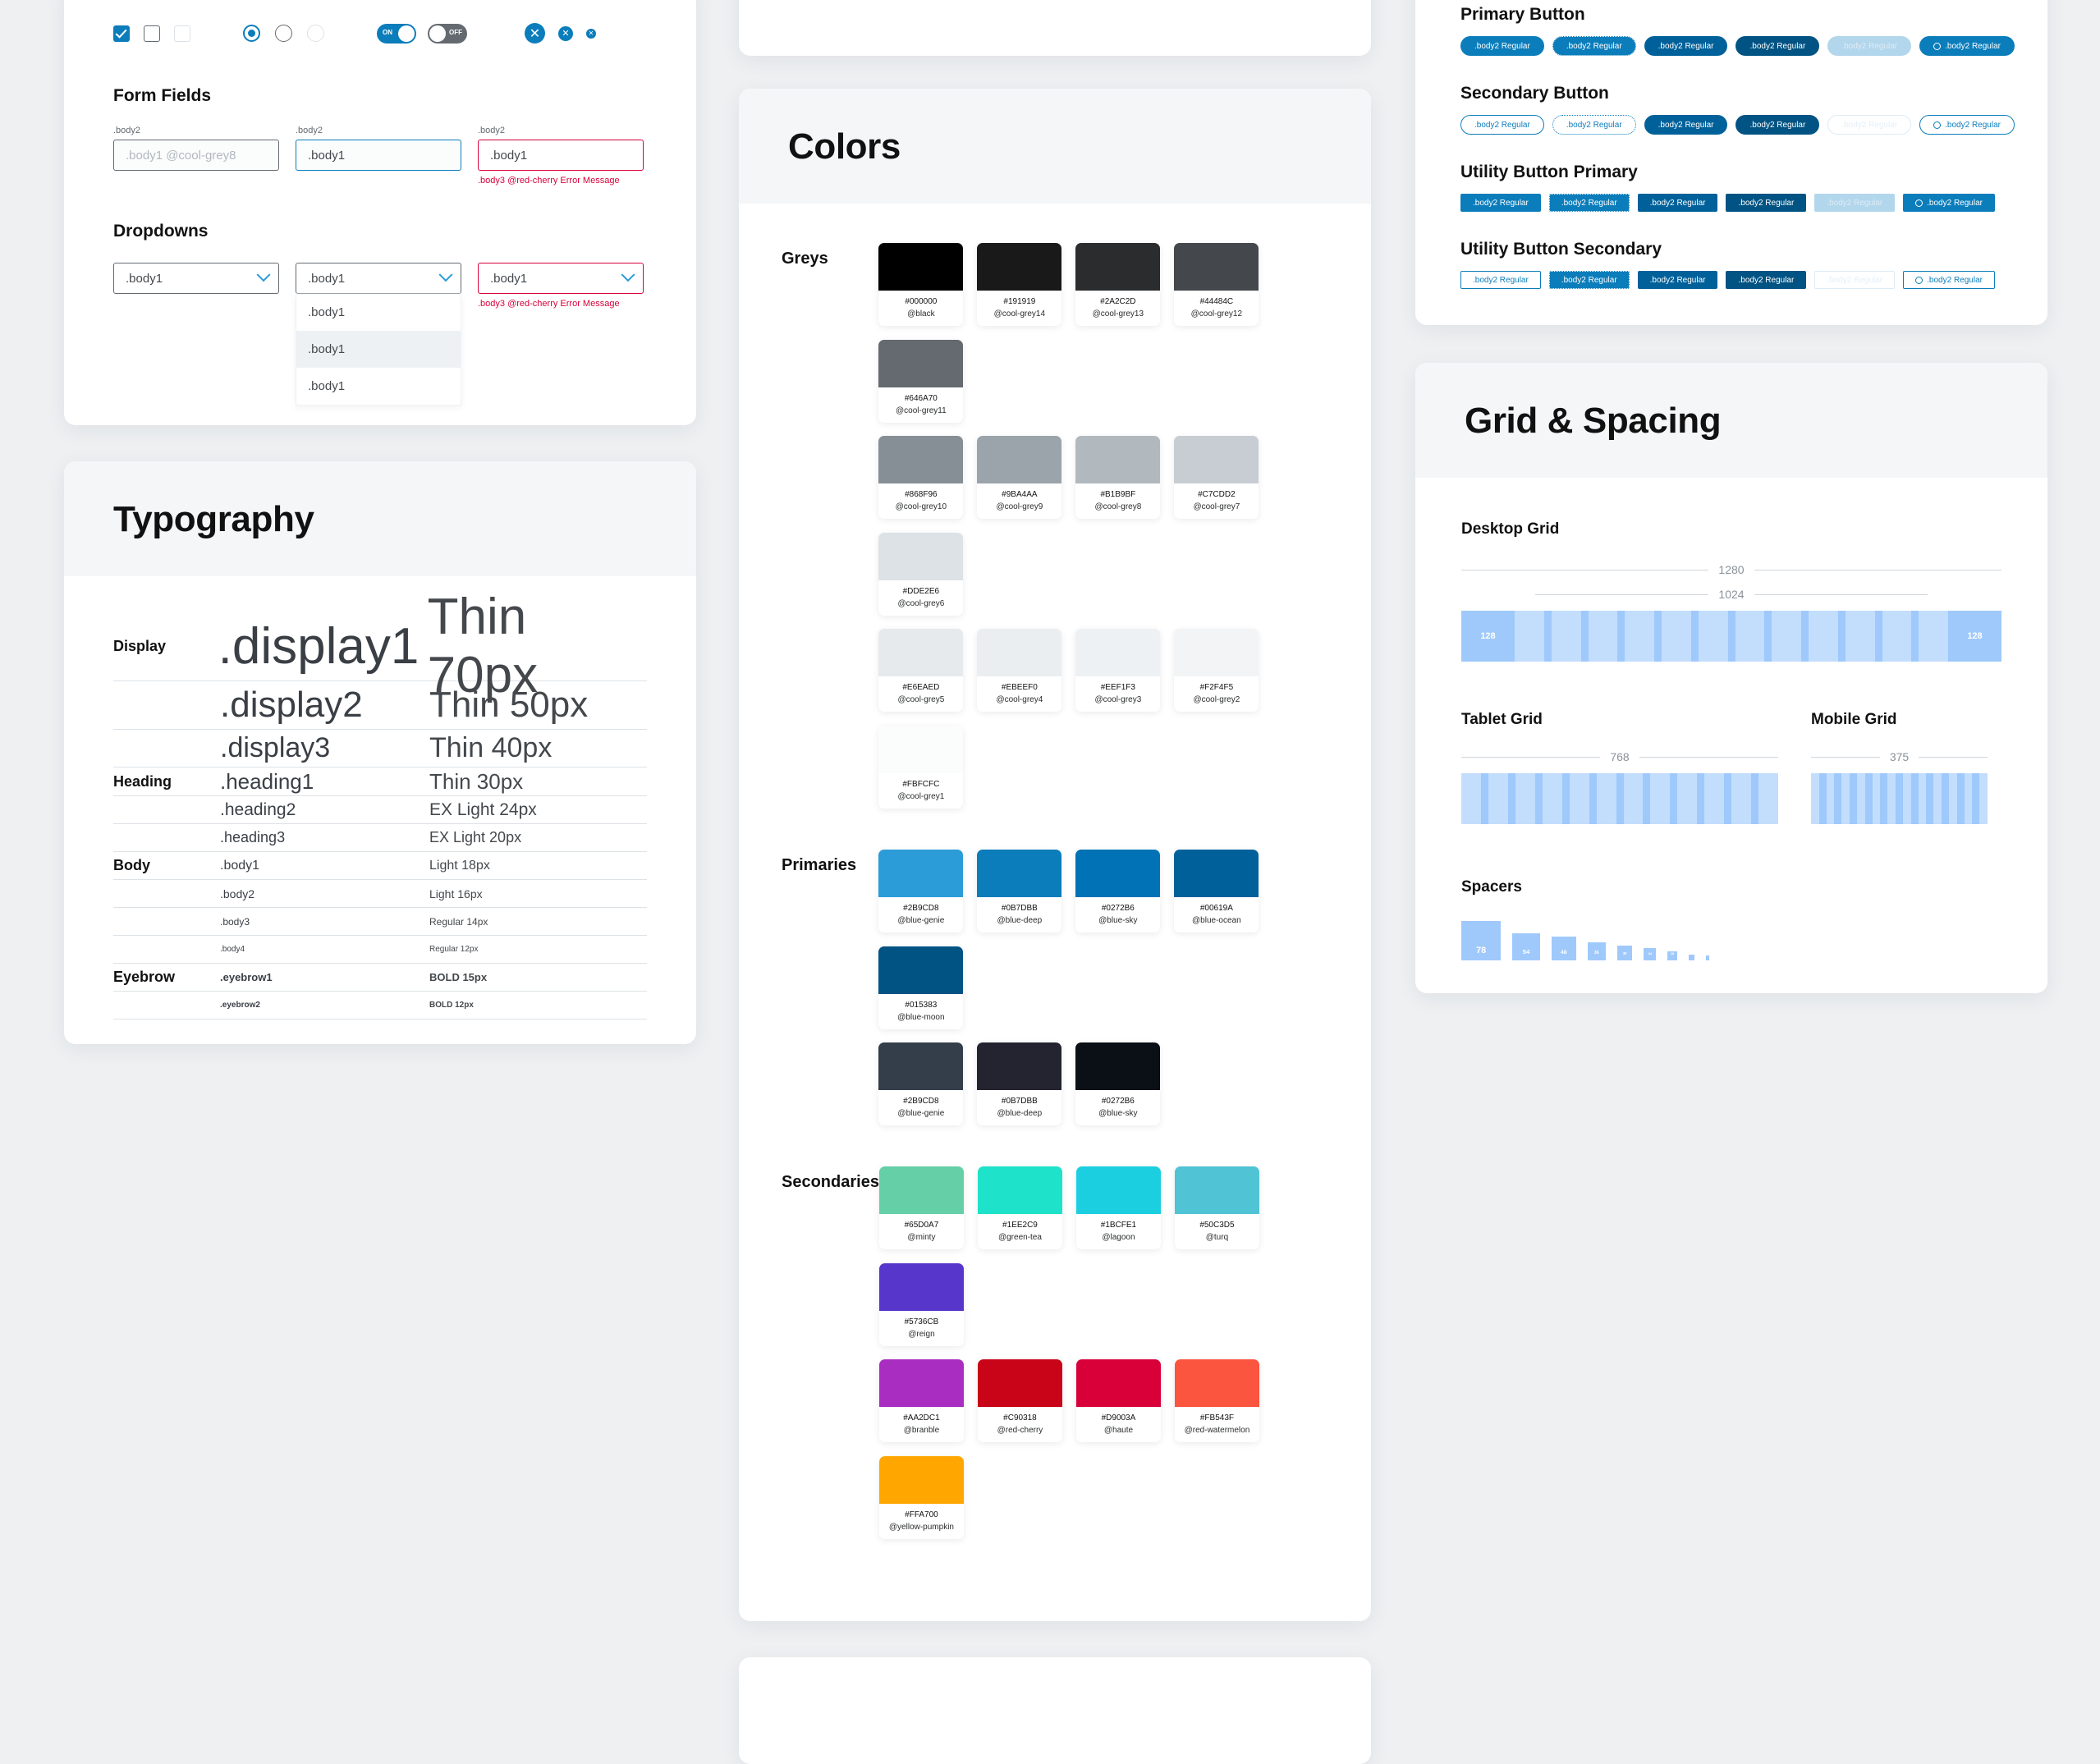 The width and height of the screenshot is (2100, 1764). Describe the element at coordinates (1216, 1207) in the screenshot. I see `color-swatch: #50C3D5 @turq` at that location.